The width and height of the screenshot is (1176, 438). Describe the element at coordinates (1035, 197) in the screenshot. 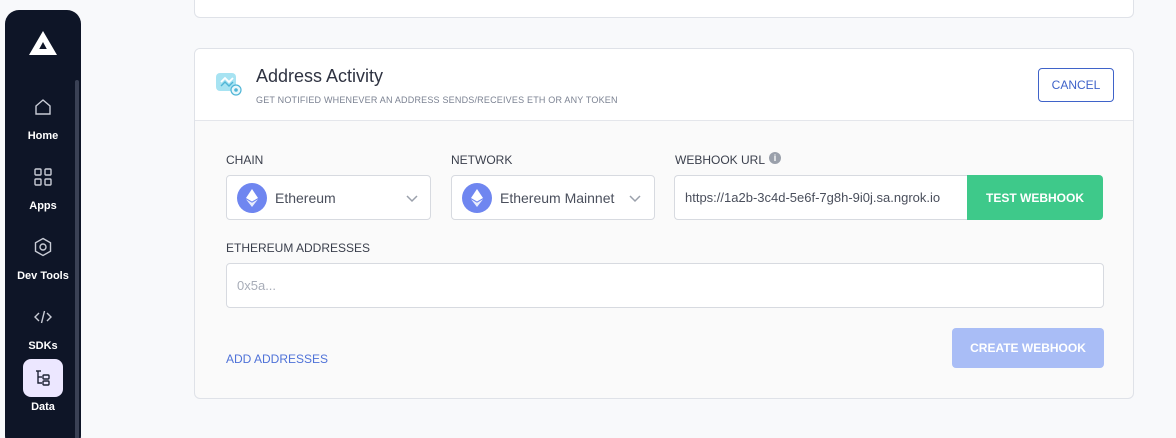

I see `test-webhook-button: TEST WEBHOOK` at that location.